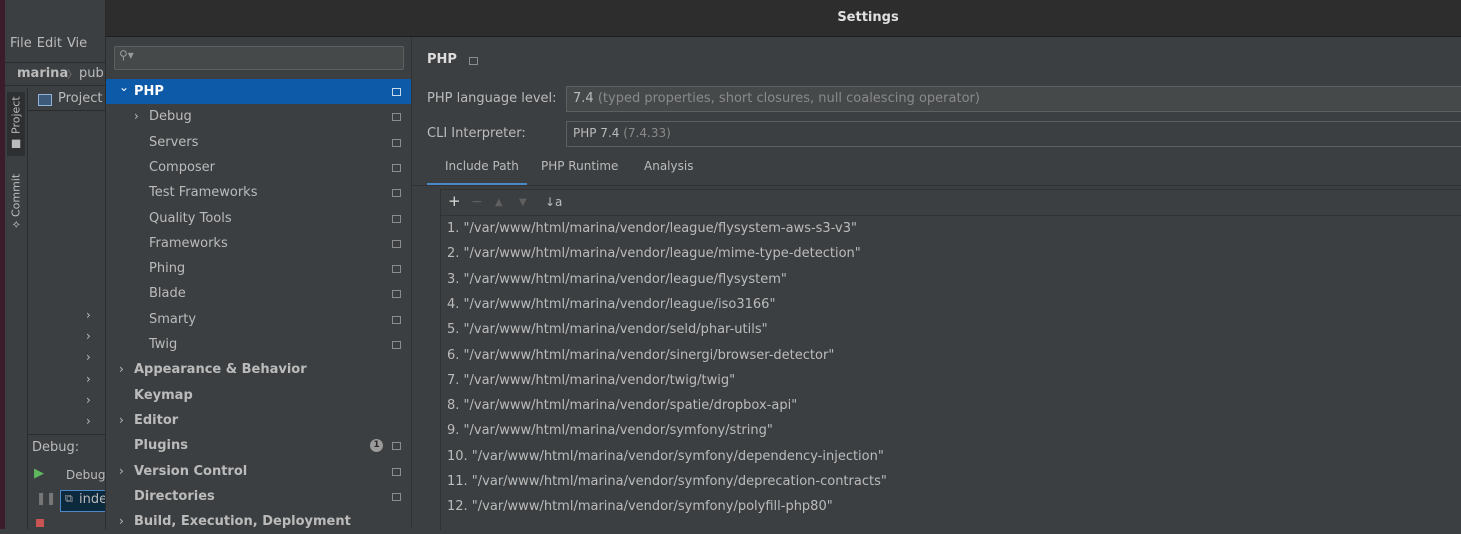 The image size is (1461, 534). Describe the element at coordinates (553, 202) in the screenshot. I see `sort-icon: ↓a` at that location.